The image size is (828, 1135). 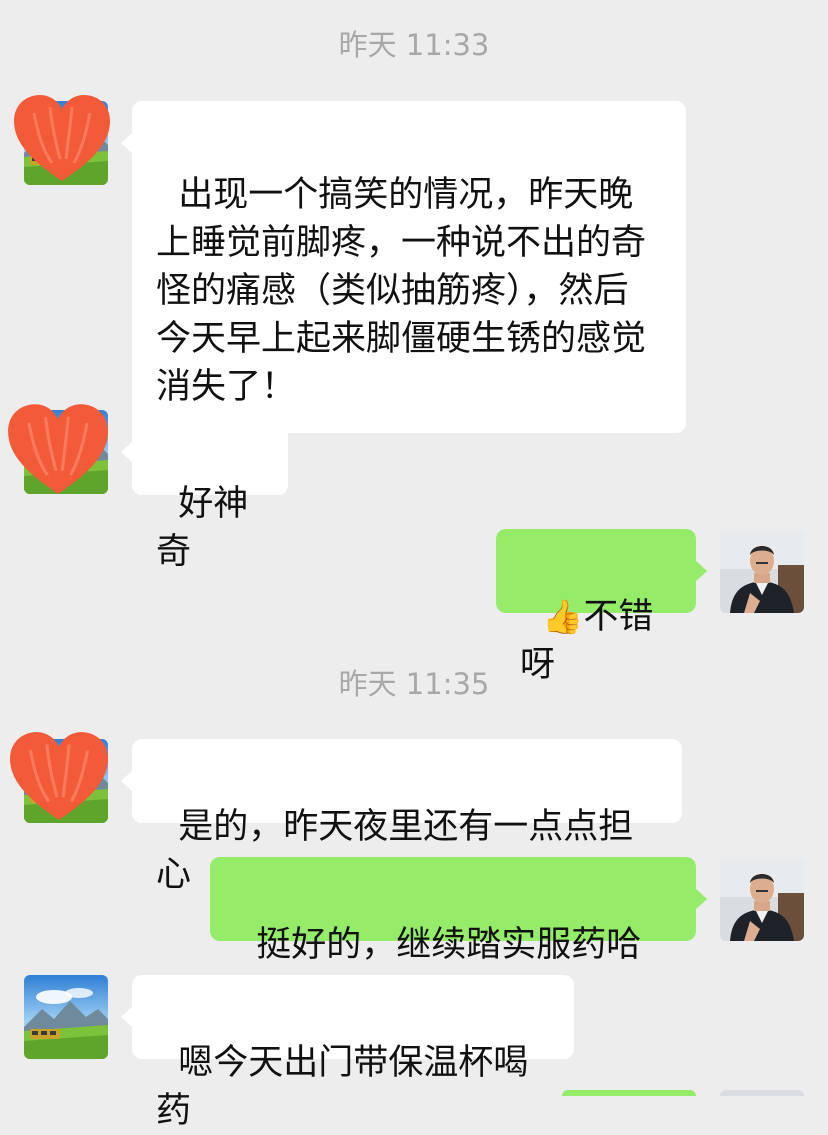 I want to click on message-bubble-outgoing-partial, so click(x=629, y=1093).